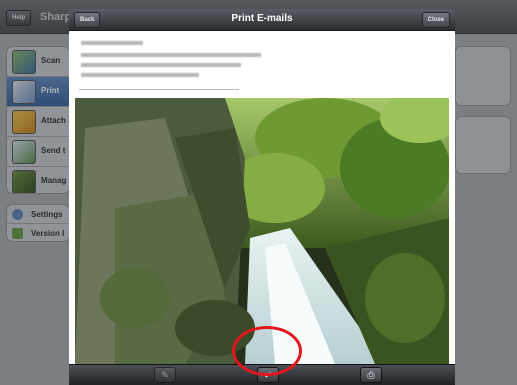 The image size is (517, 385). I want to click on print-button: ⎙, so click(371, 375).